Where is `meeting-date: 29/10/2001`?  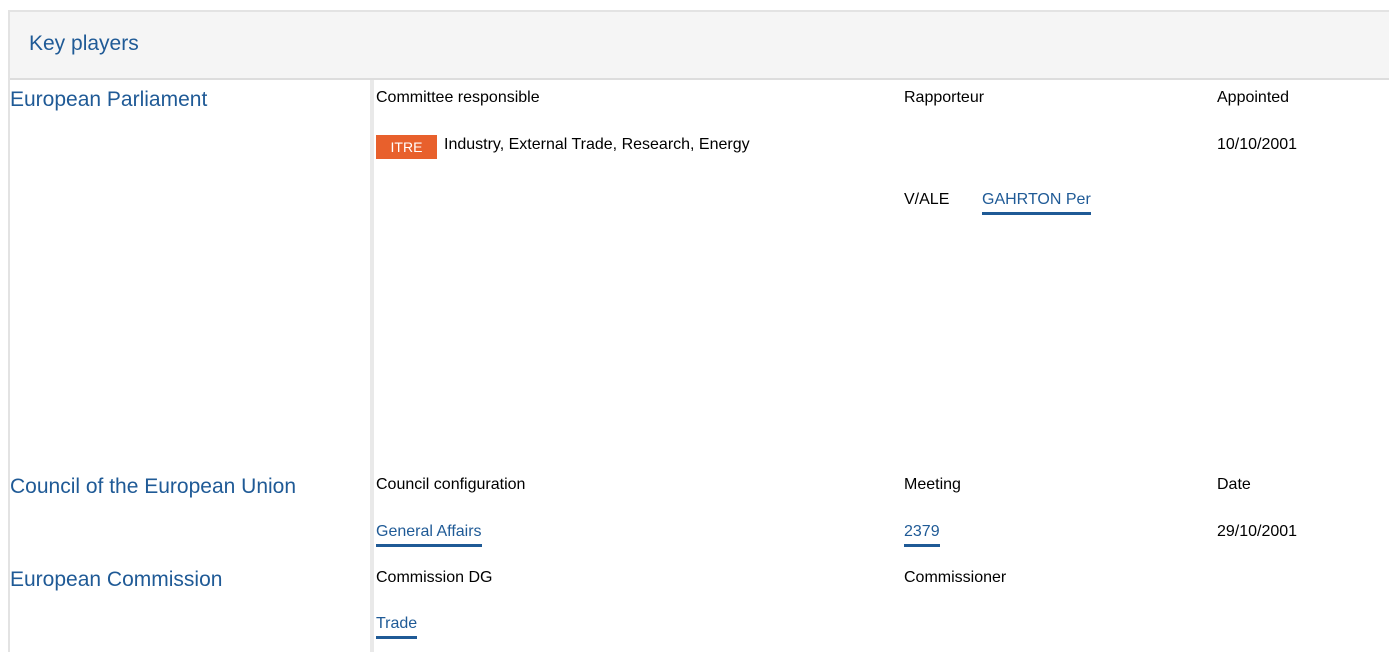 meeting-date: 29/10/2001 is located at coordinates (1257, 531).